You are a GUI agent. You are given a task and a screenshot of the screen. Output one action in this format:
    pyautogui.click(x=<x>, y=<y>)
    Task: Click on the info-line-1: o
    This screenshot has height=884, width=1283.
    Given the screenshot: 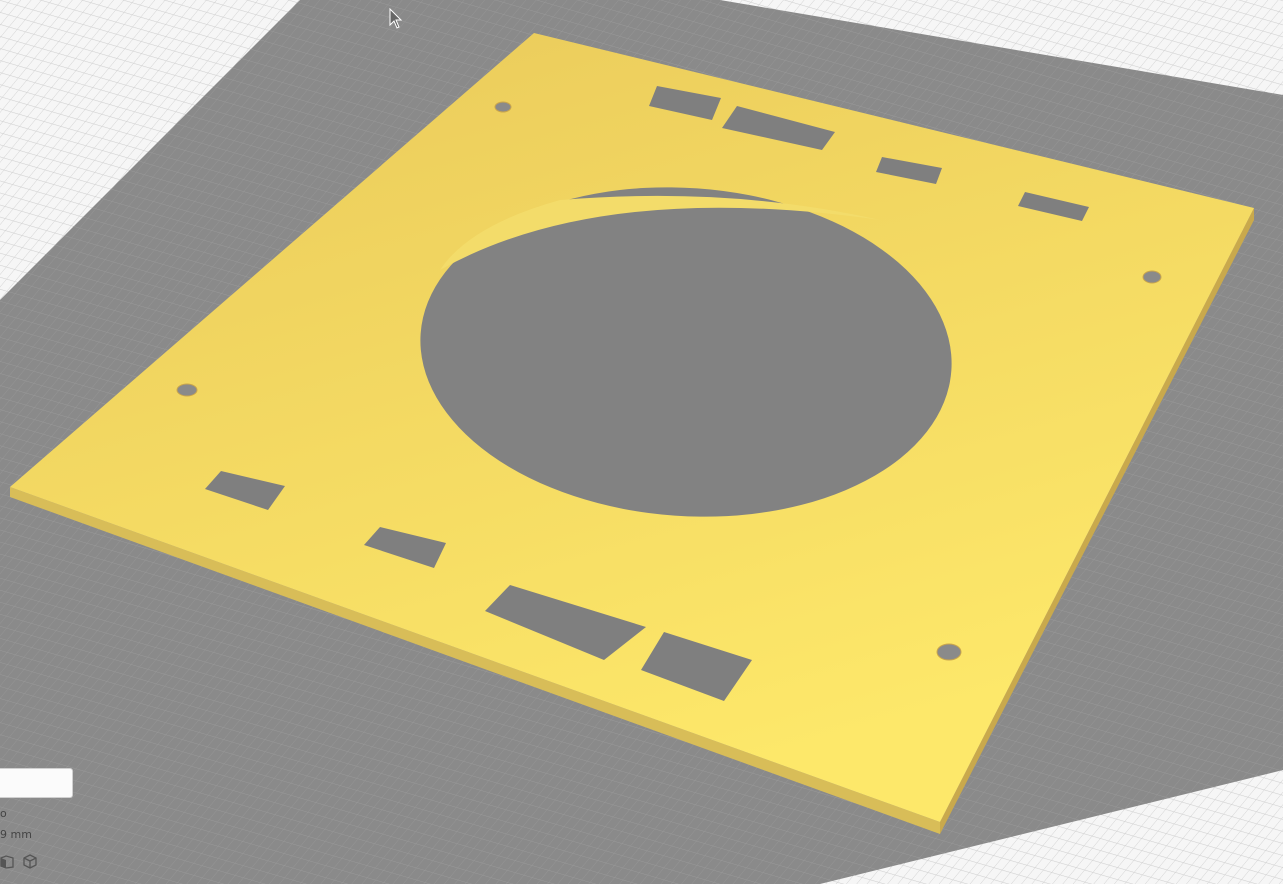 What is the action you would take?
    pyautogui.click(x=3, y=813)
    